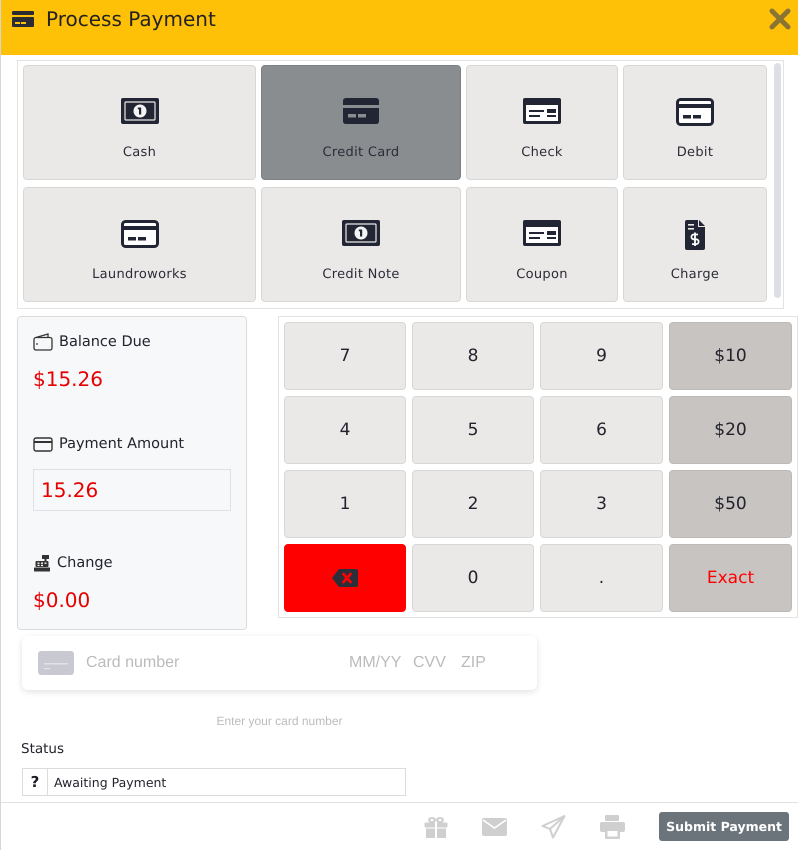 Image resolution: width=798 pixels, height=850 pixels. What do you see at coordinates (473, 430) in the screenshot?
I see `keypad-key: 5` at bounding box center [473, 430].